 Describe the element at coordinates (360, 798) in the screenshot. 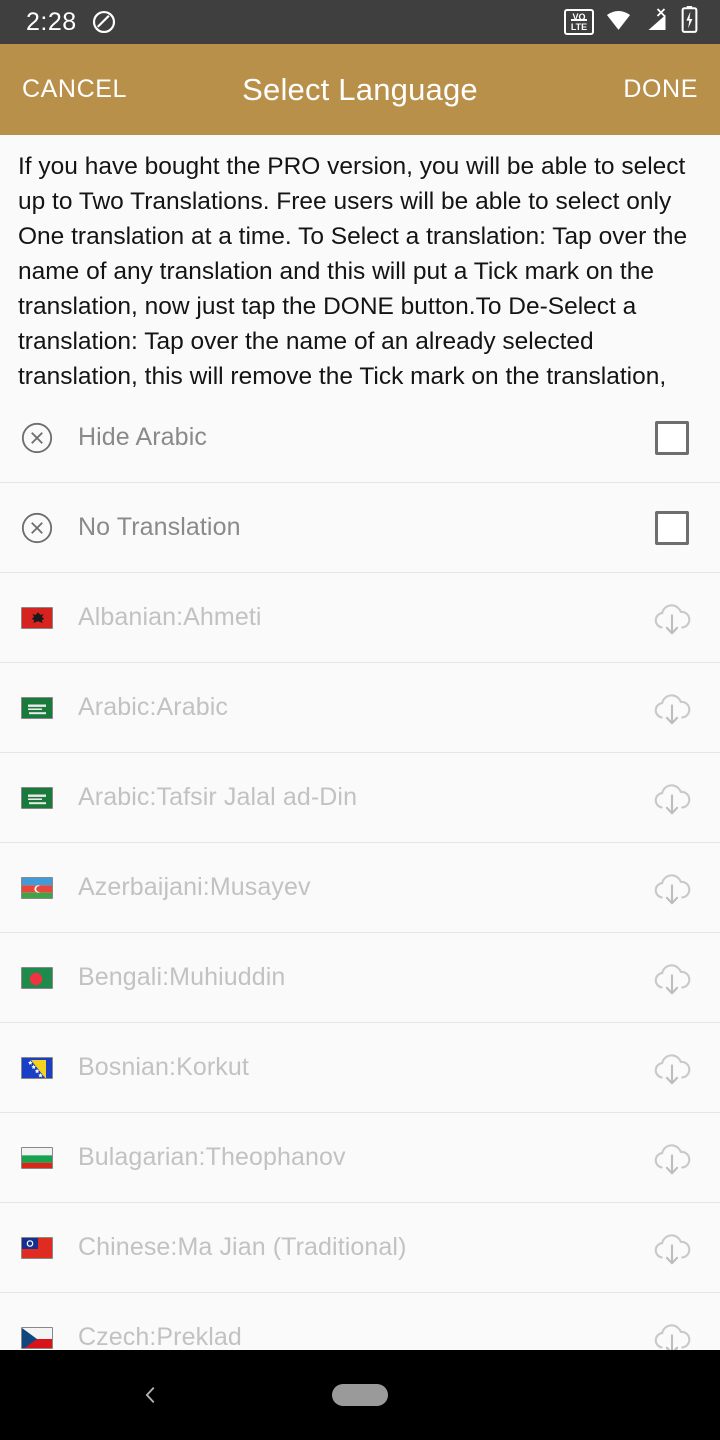

I see `list-item: Arabic:Tafsir Jalal ad-Din` at that location.